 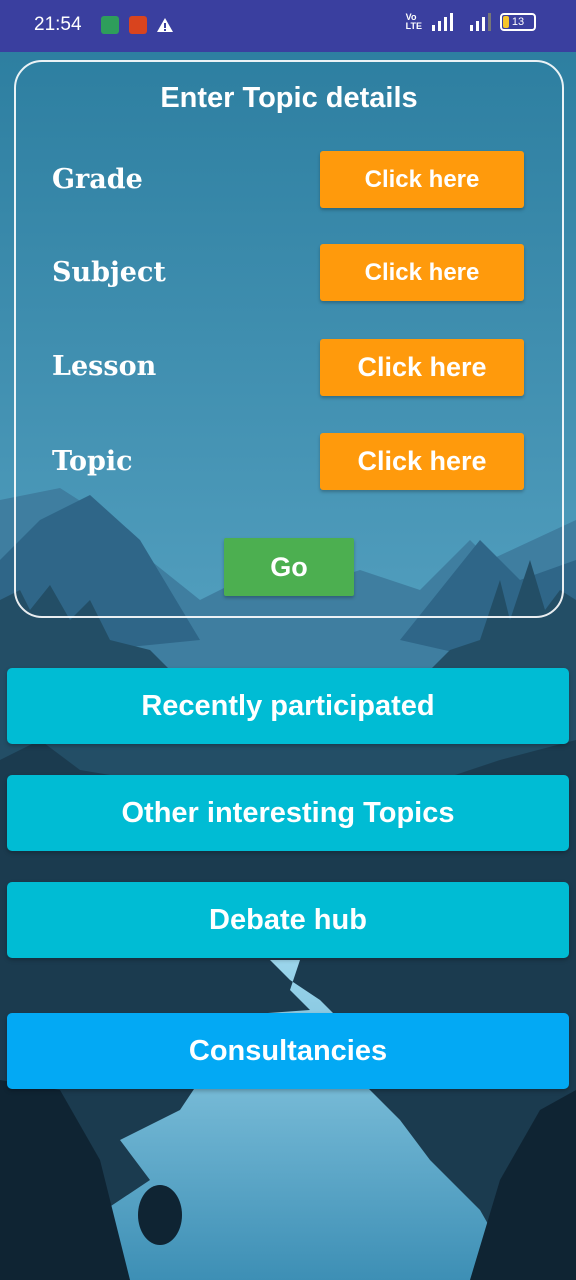 I want to click on battery-level: 13, so click(x=518, y=22).